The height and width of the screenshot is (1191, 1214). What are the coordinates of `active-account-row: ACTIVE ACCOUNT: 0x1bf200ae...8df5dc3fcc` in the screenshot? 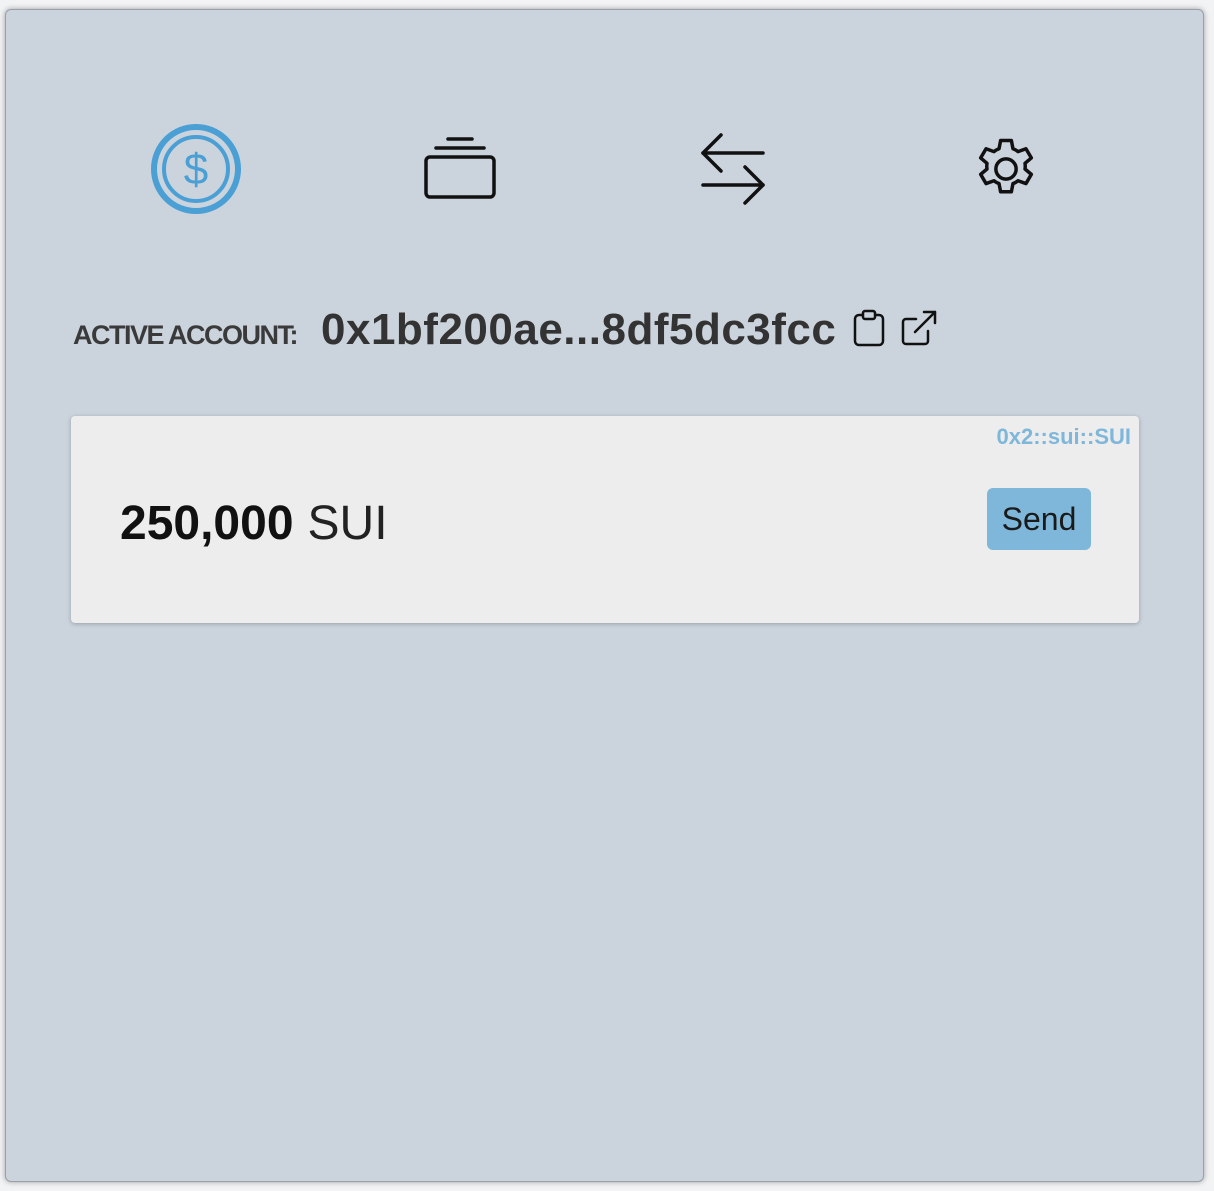 It's located at (505, 330).